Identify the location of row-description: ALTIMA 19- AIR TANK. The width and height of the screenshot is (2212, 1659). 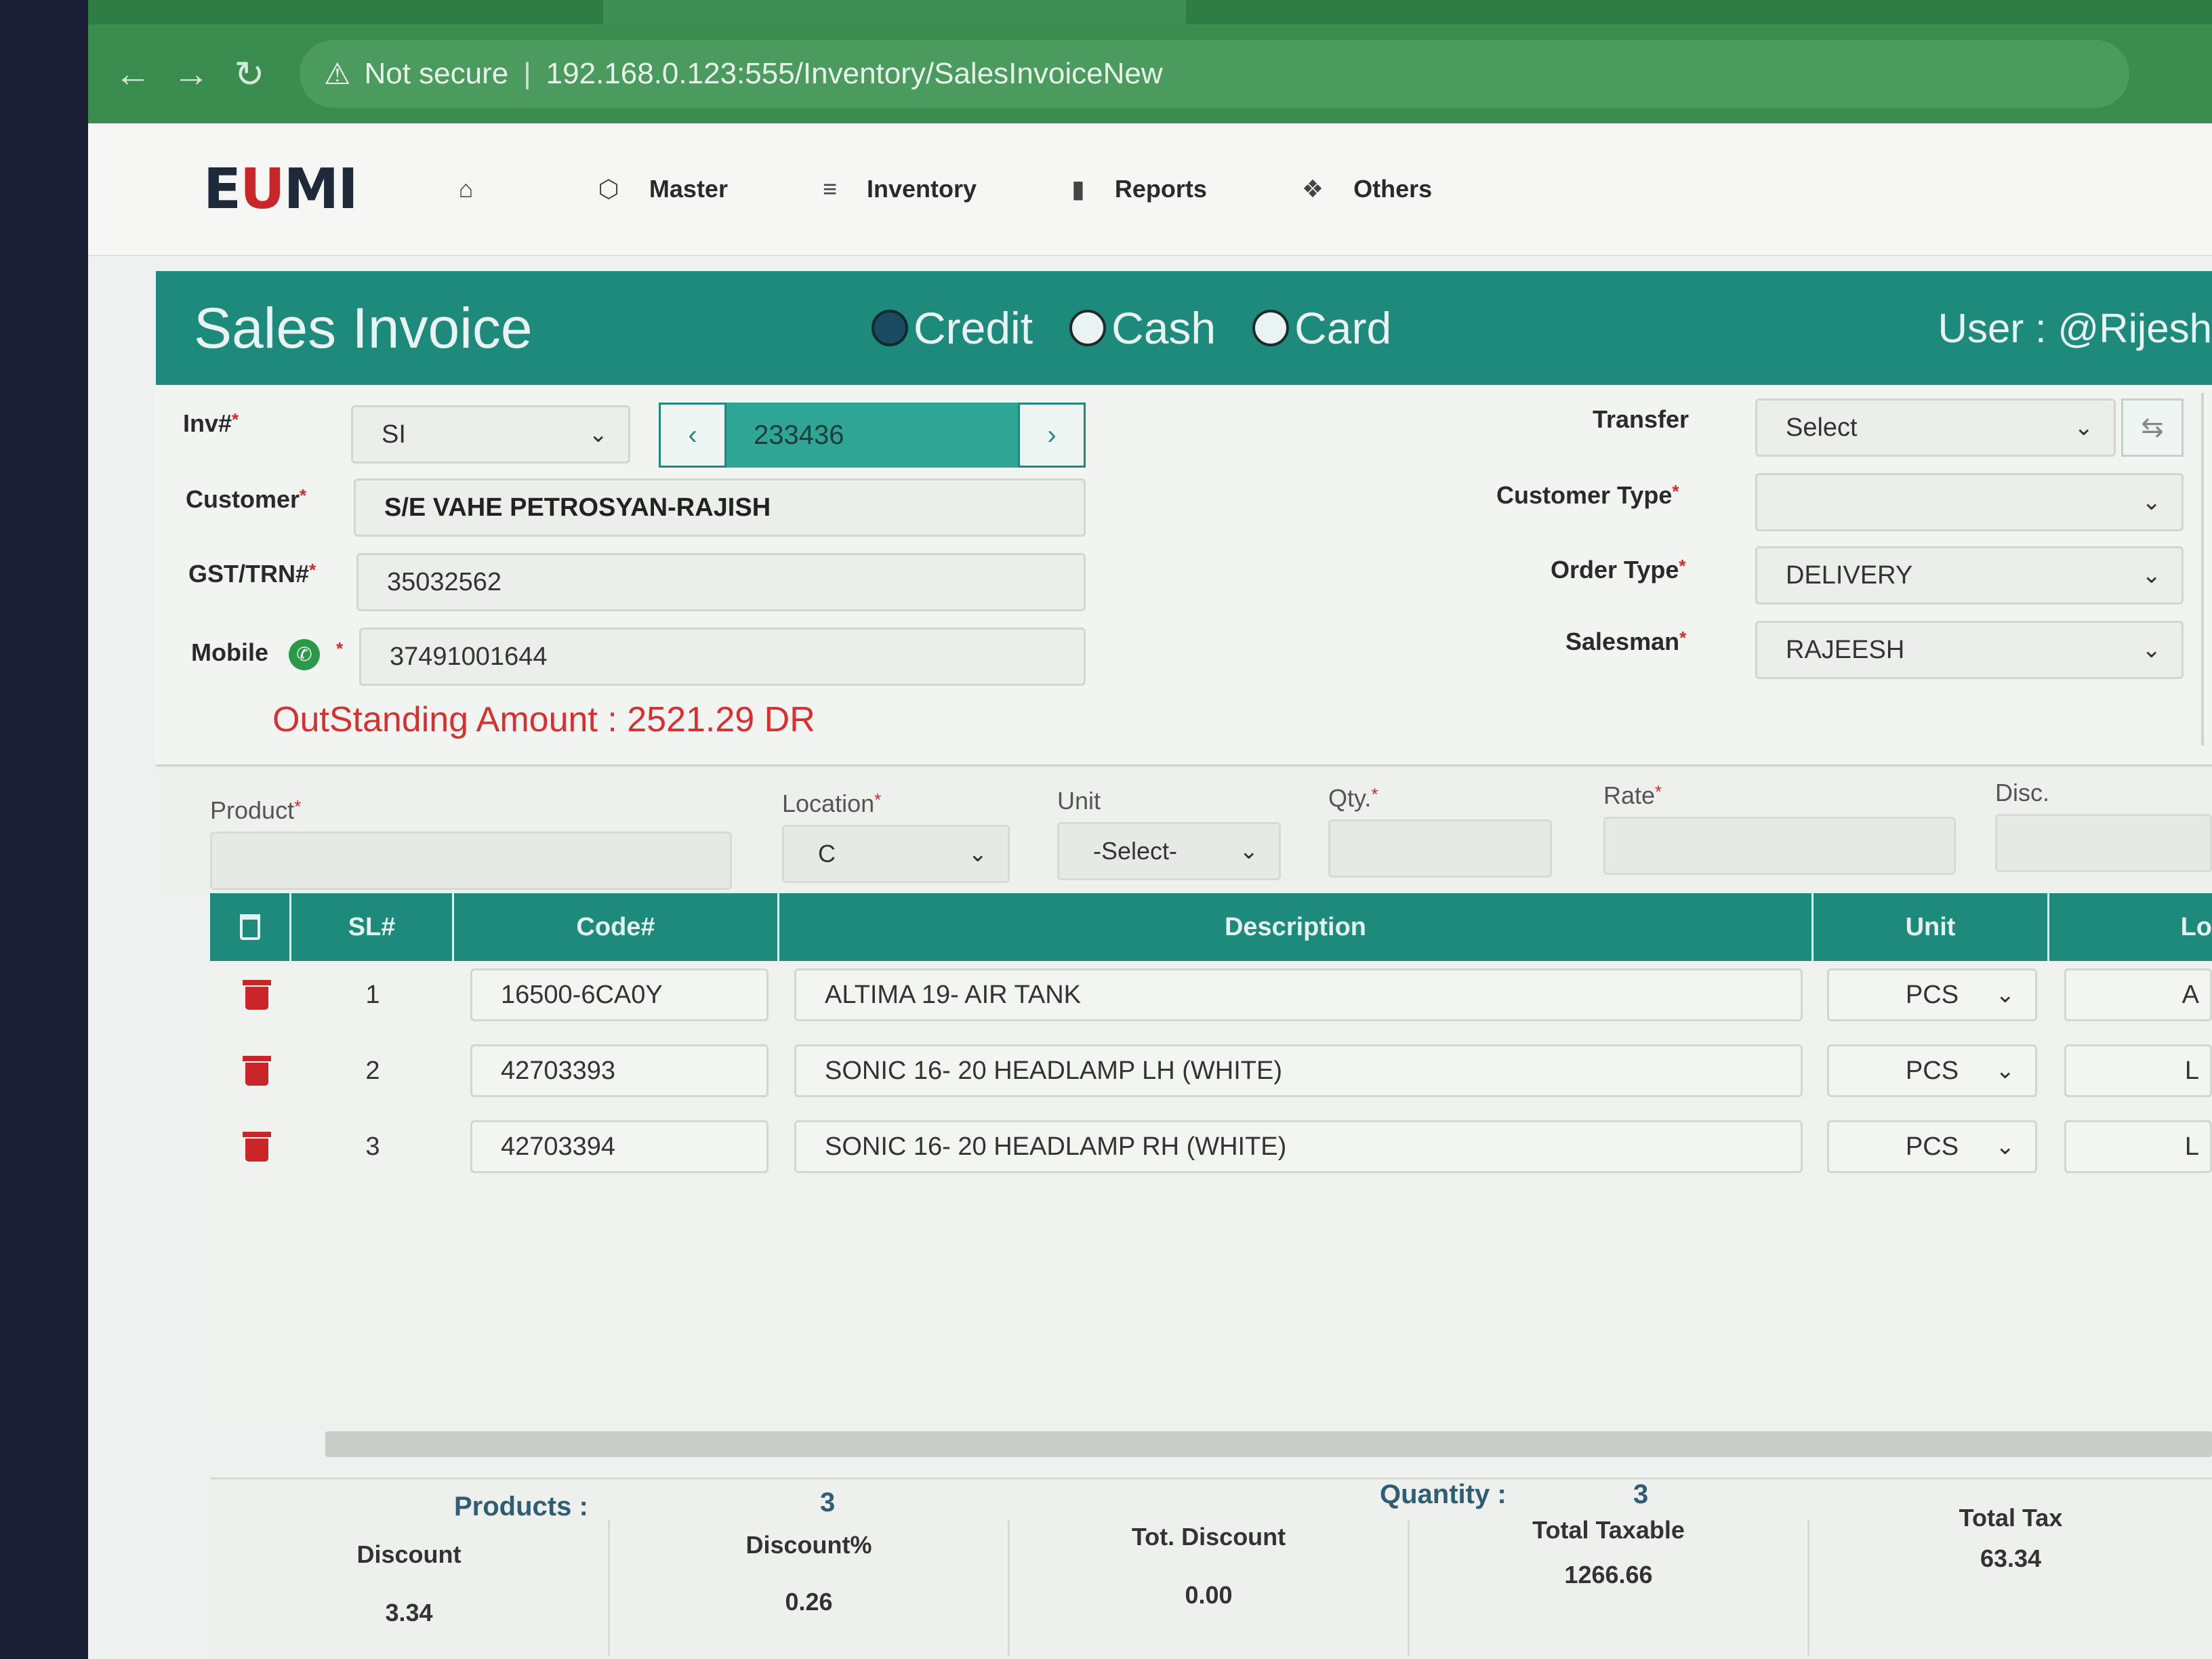
(1298, 995).